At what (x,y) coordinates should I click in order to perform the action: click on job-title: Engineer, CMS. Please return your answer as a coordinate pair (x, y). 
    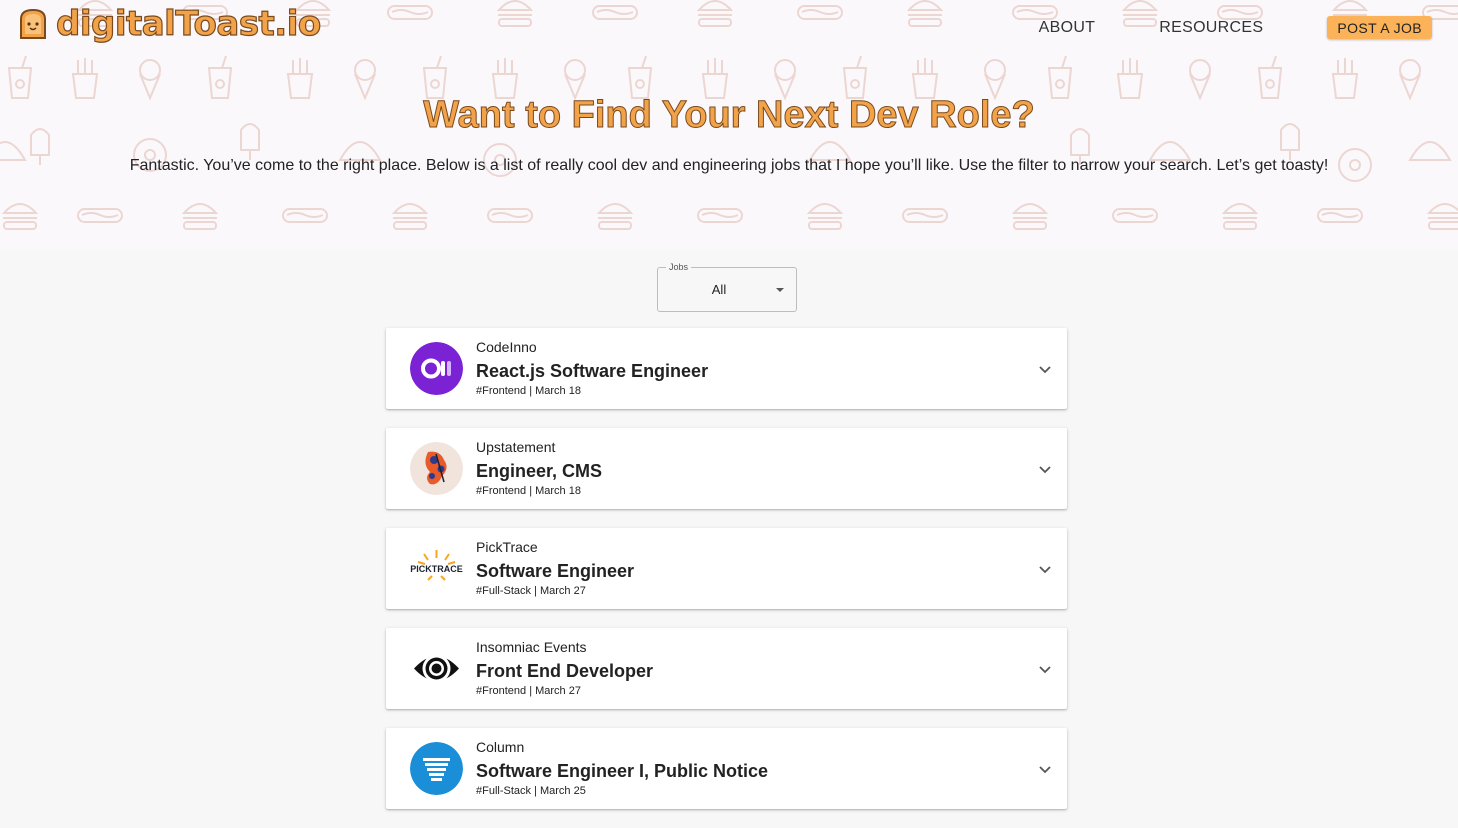
    Looking at the image, I should click on (539, 471).